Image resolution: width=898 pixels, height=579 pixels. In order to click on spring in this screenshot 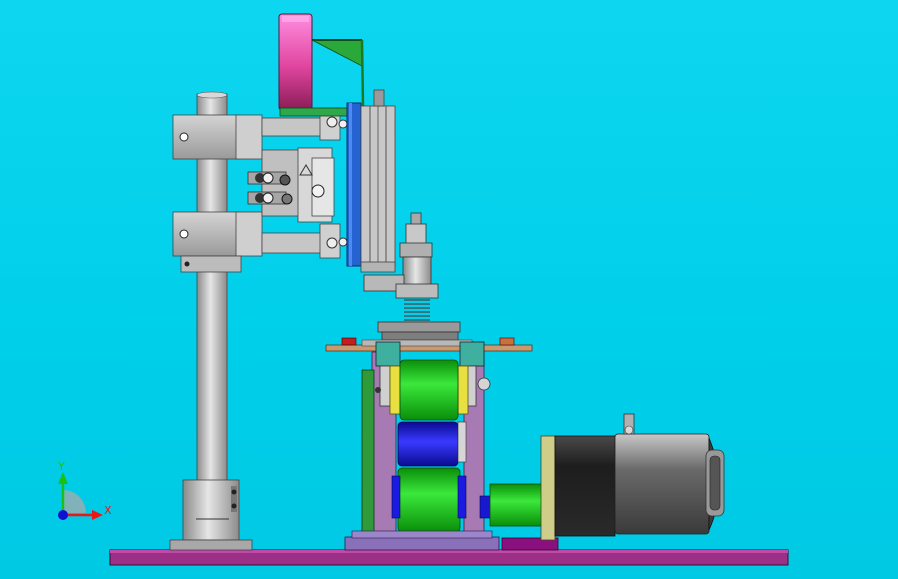, I will do `click(417, 310)`.